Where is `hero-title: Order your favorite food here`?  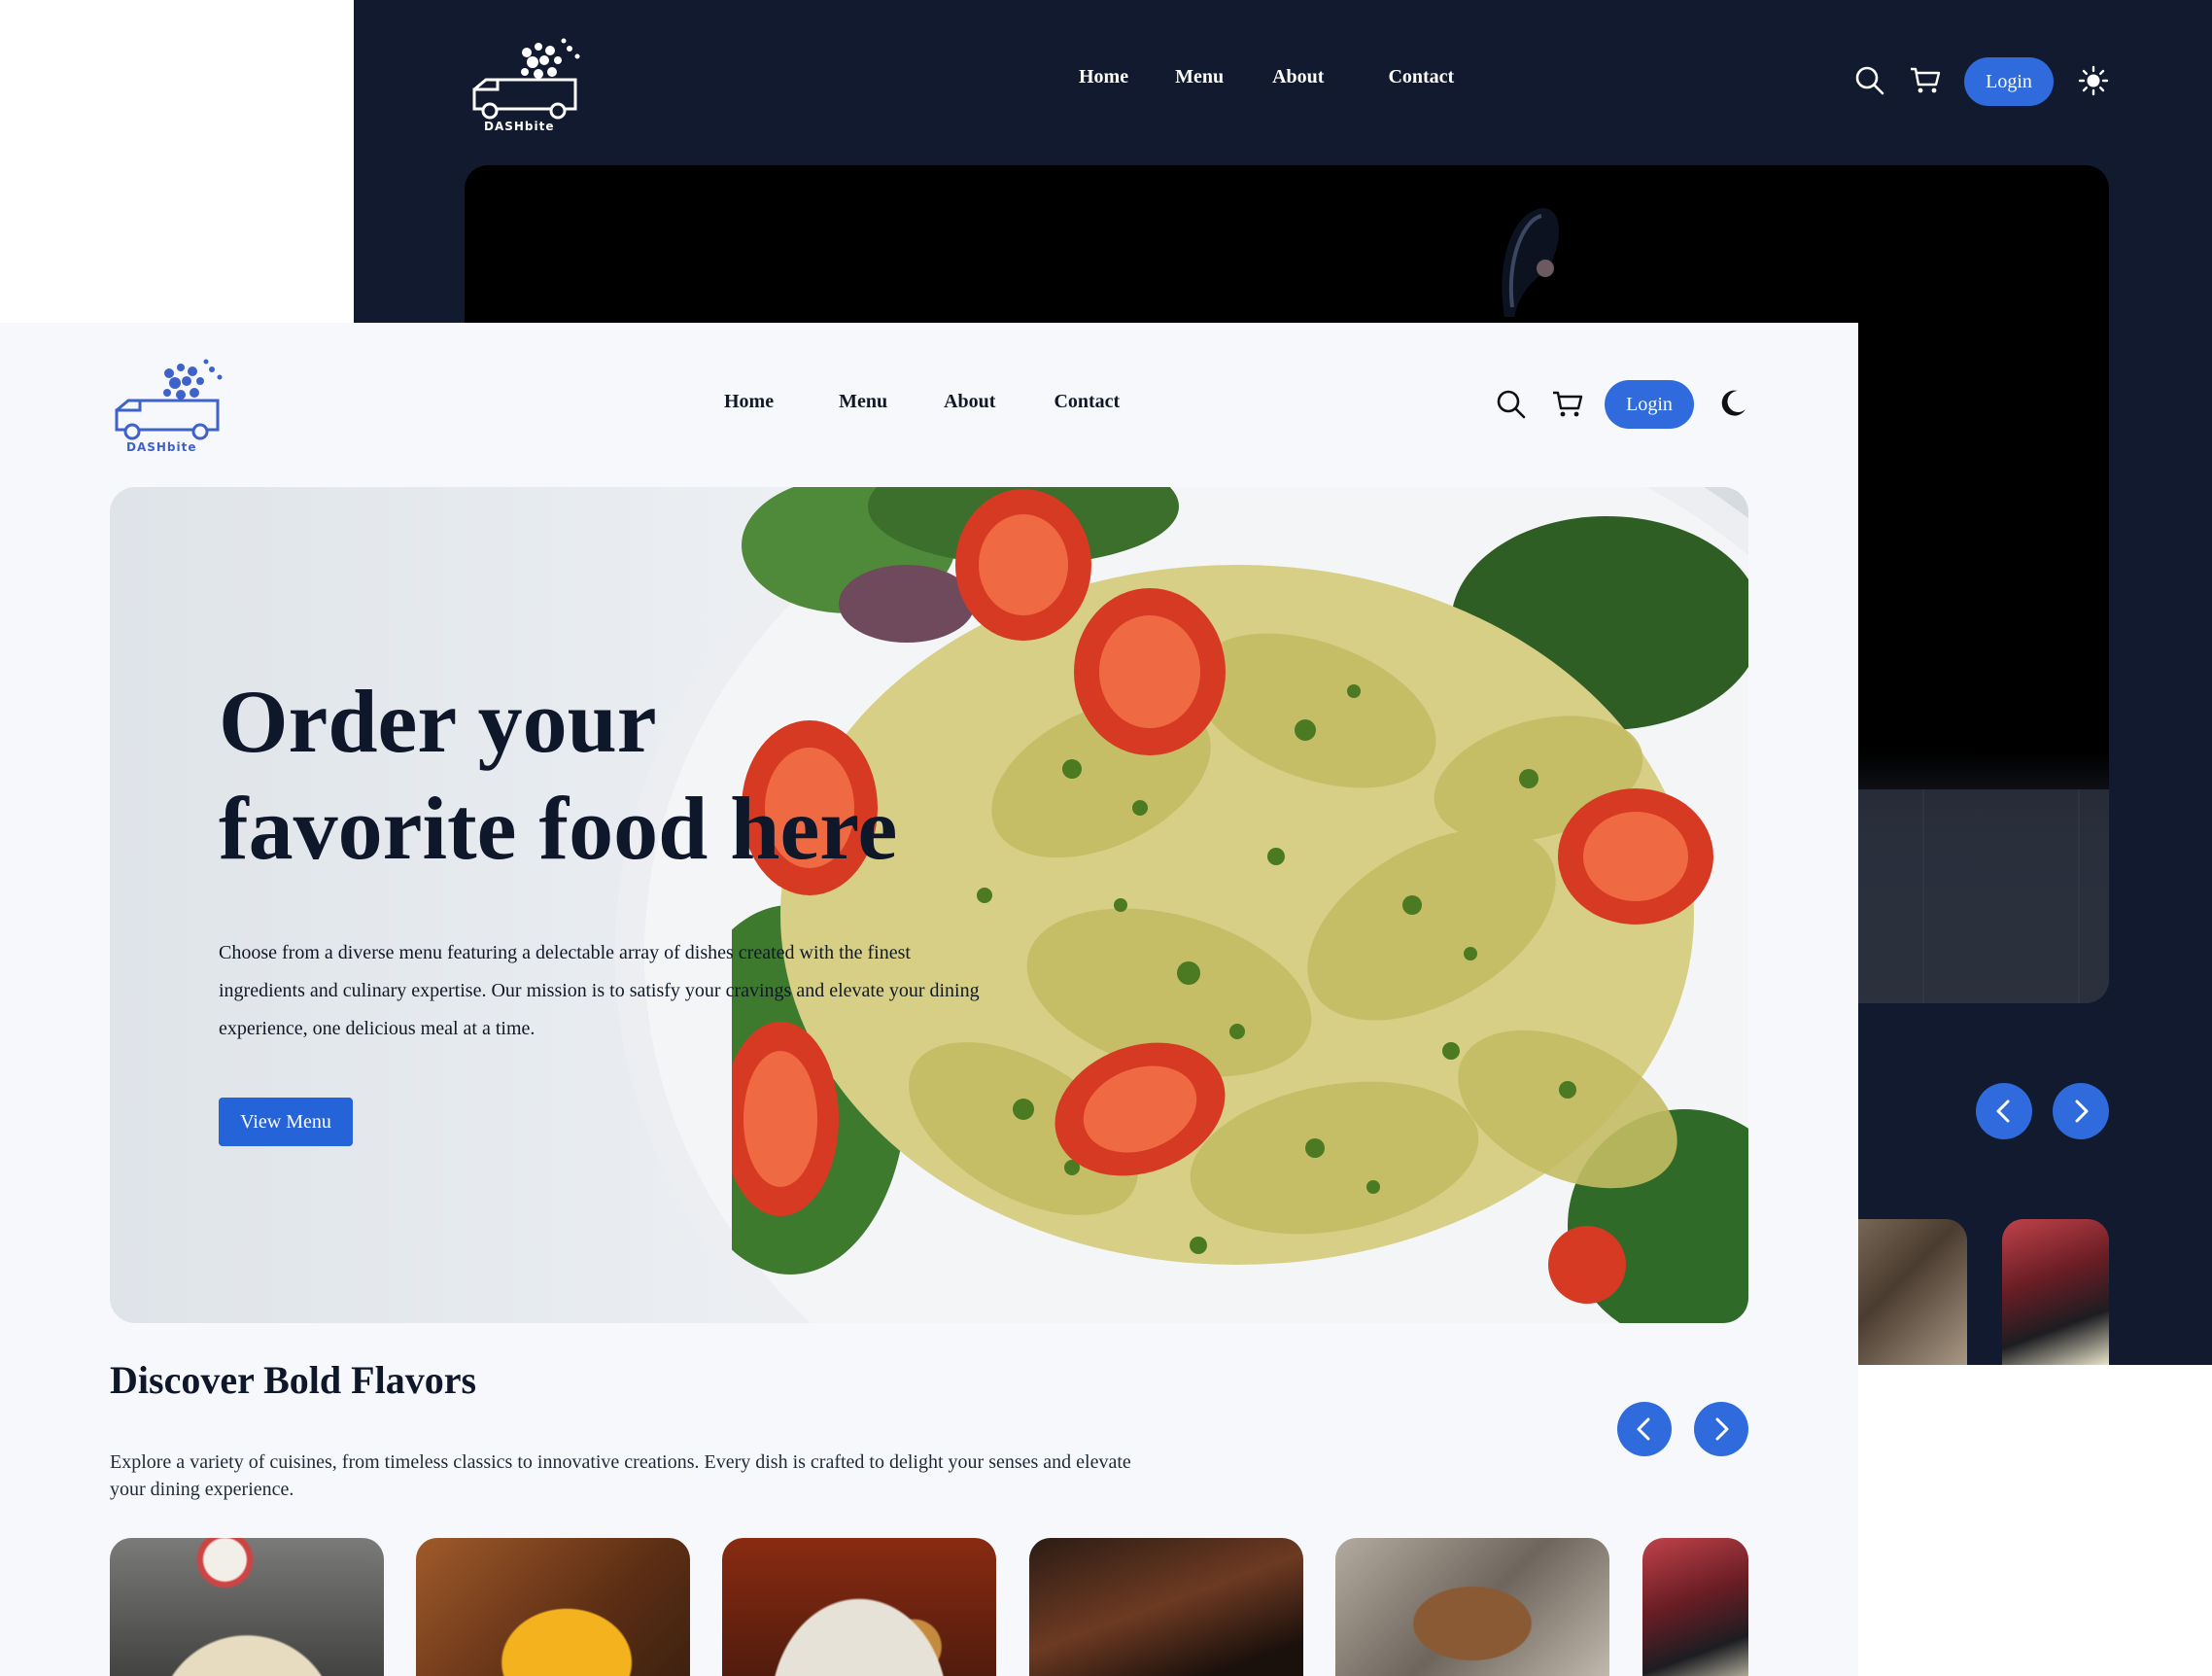
hero-title: Order your favorite food here is located at coordinates (656, 775).